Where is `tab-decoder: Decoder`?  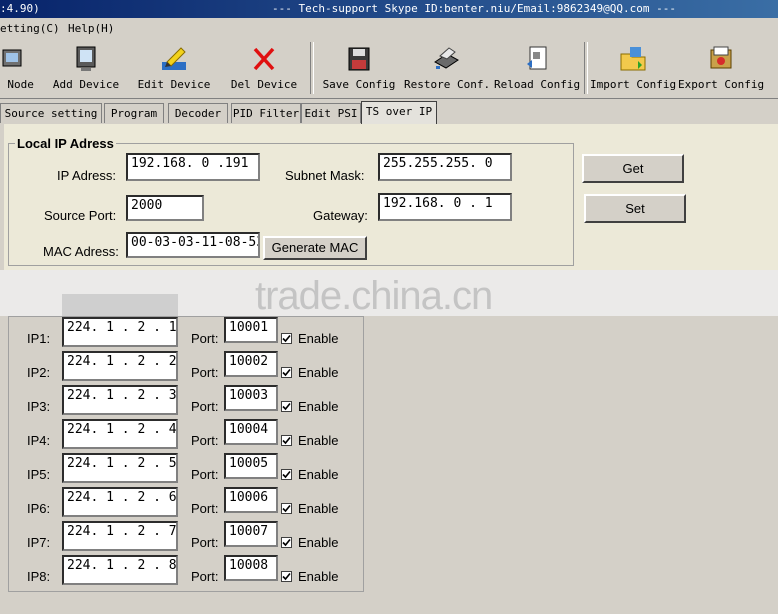 tab-decoder: Decoder is located at coordinates (198, 113).